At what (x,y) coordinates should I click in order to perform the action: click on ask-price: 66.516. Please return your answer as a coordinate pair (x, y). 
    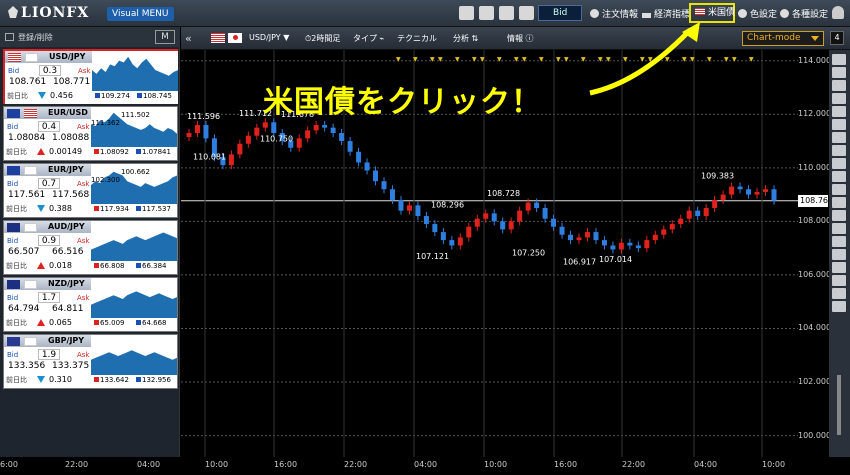
    Looking at the image, I should click on (68, 252).